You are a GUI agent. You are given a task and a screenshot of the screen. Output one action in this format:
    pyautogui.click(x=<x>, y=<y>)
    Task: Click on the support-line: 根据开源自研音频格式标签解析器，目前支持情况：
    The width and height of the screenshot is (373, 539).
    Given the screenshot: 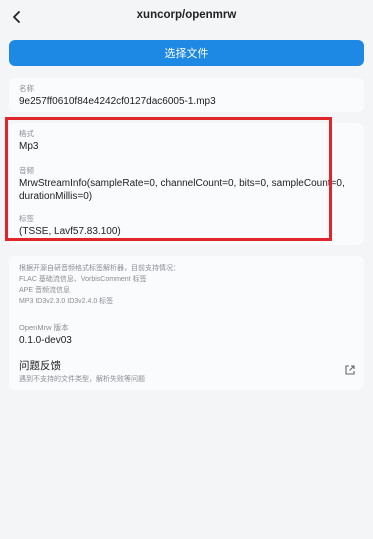 What is the action you would take?
    pyautogui.click(x=99, y=268)
    